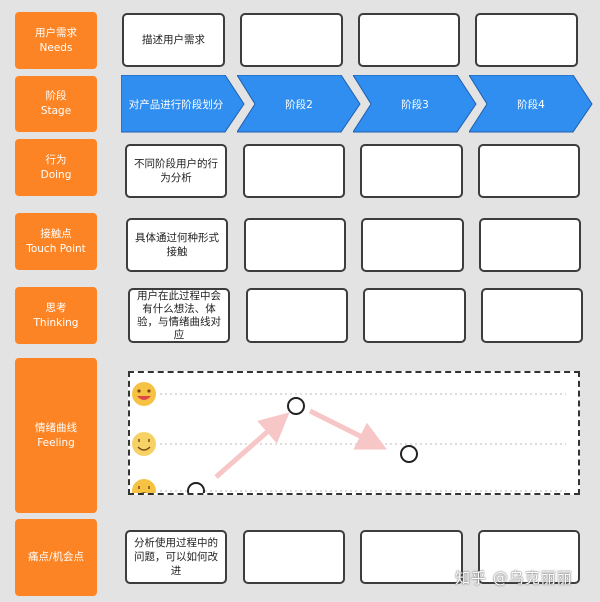 This screenshot has height=602, width=600. What do you see at coordinates (409, 454) in the screenshot?
I see `feeling-point-stage3` at bounding box center [409, 454].